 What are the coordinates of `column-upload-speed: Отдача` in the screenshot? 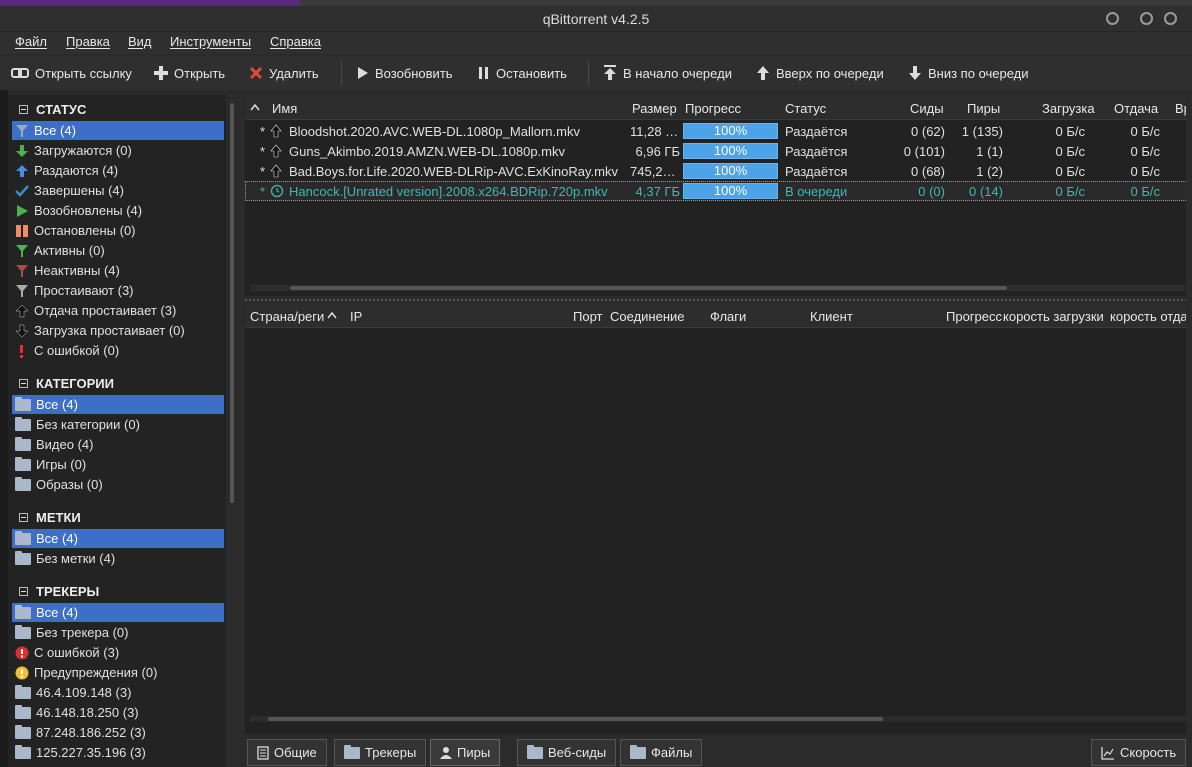 It's located at (1136, 108).